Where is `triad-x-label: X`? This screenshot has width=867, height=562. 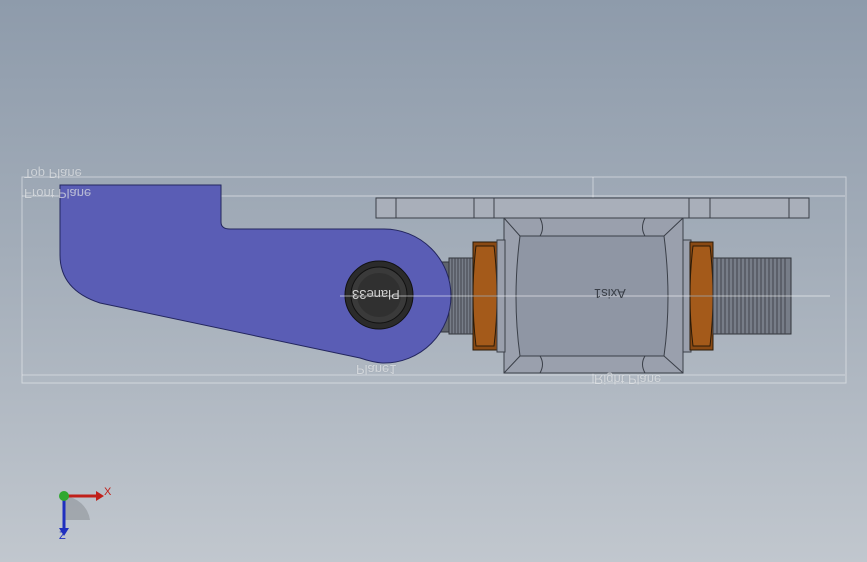
triad-x-label: X is located at coordinates (108, 492).